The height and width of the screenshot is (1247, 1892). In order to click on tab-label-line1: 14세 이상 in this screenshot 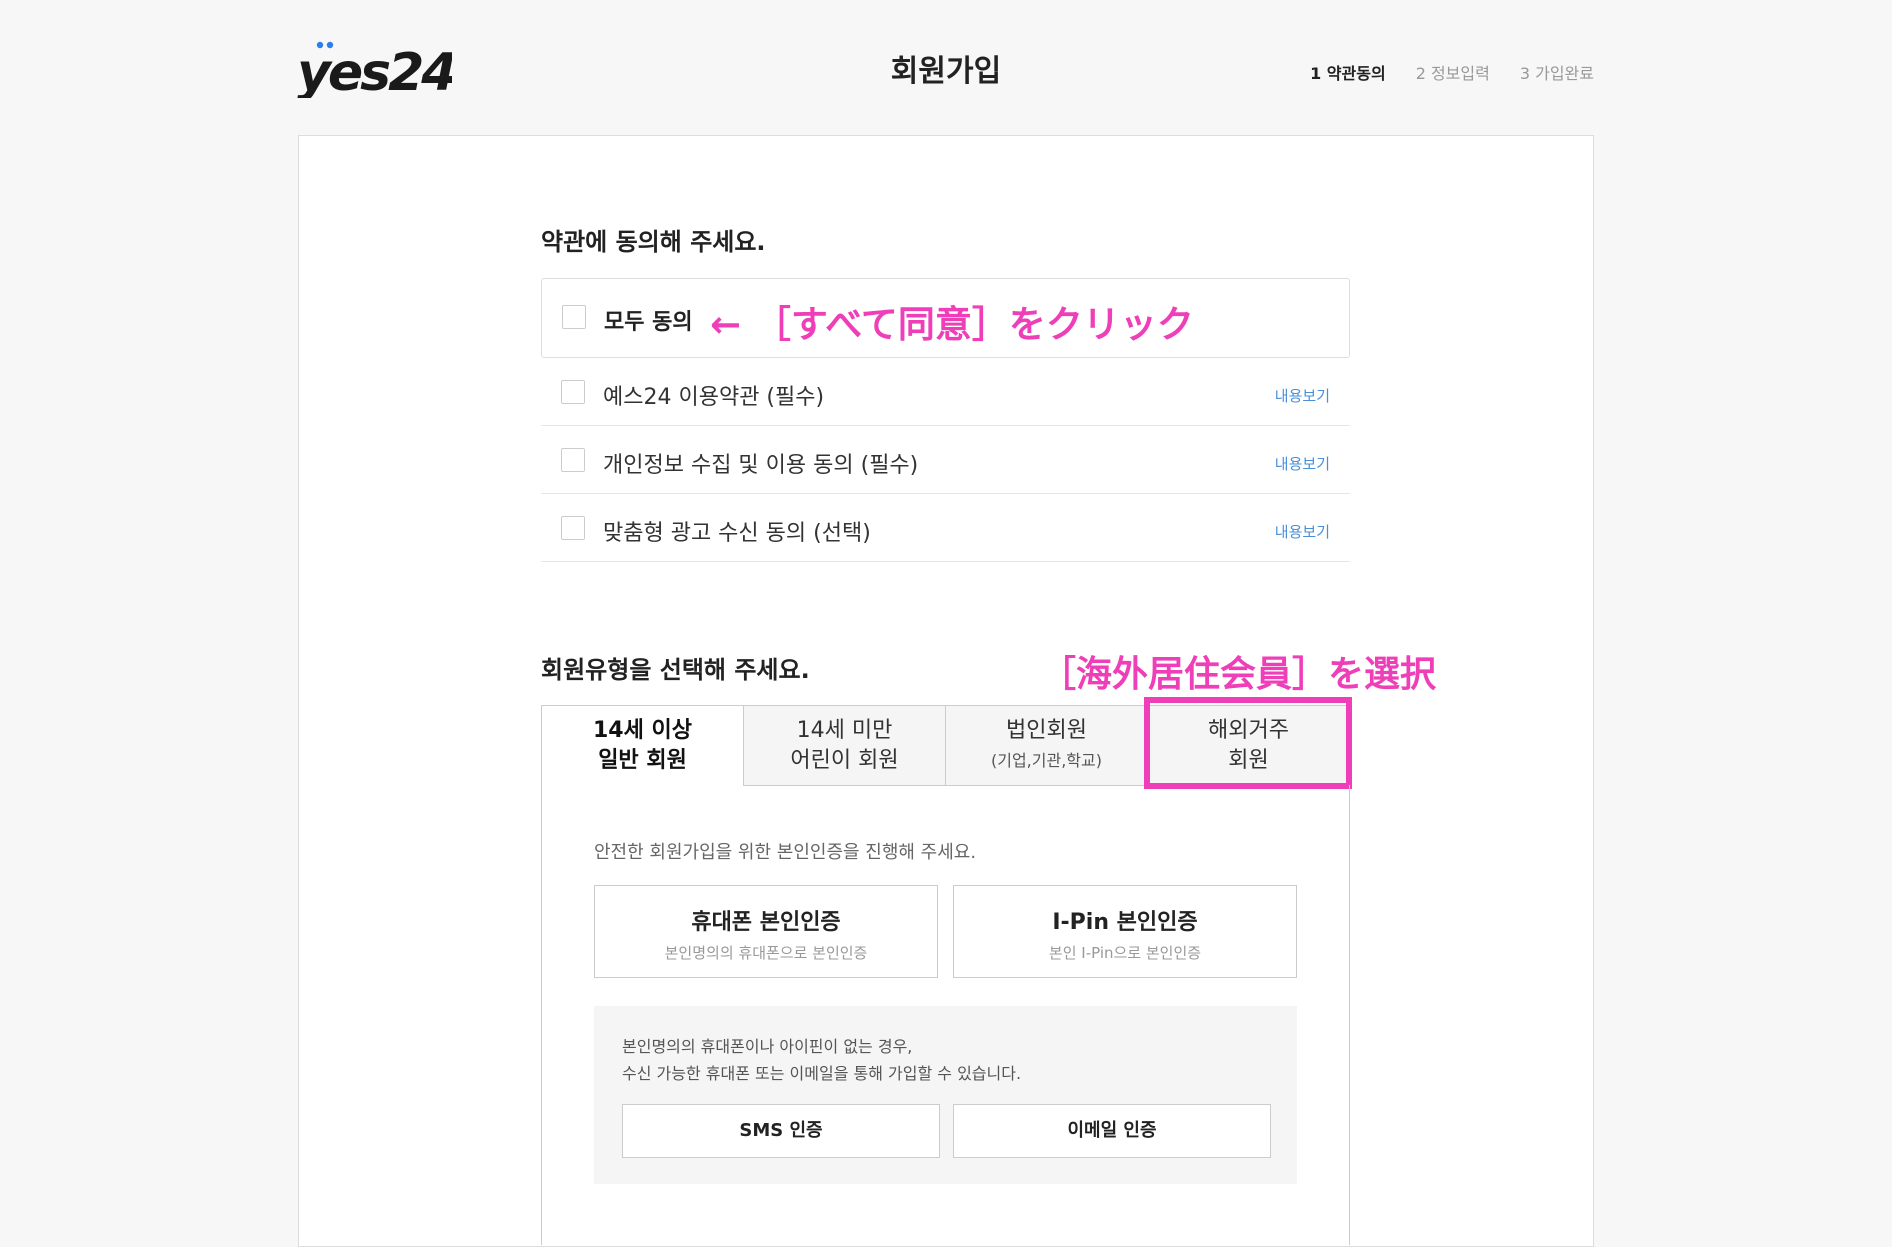, I will do `click(642, 730)`.